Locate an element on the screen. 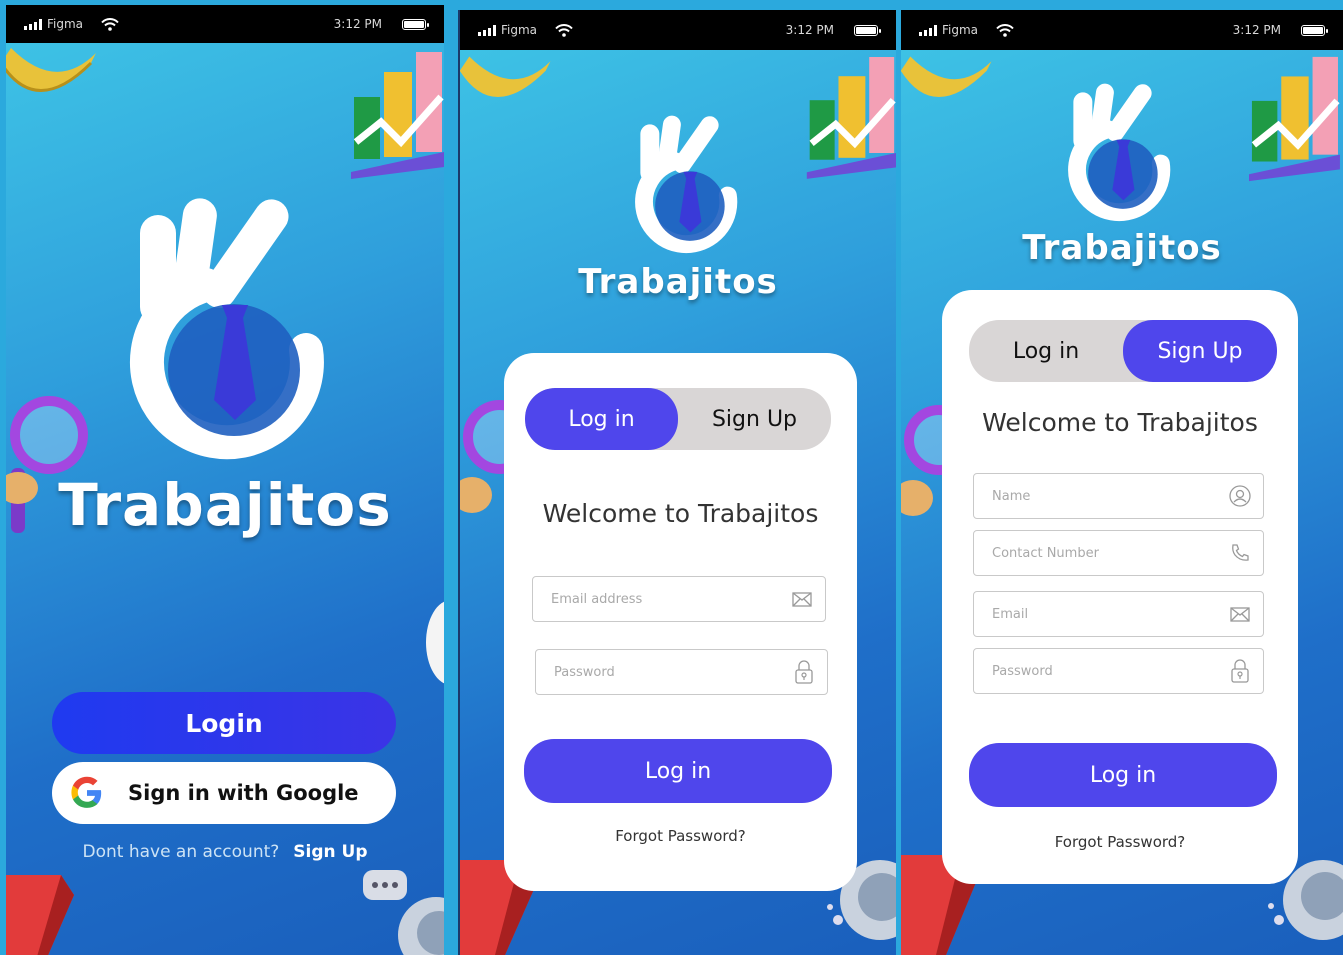  login-button: Login is located at coordinates (224, 723).